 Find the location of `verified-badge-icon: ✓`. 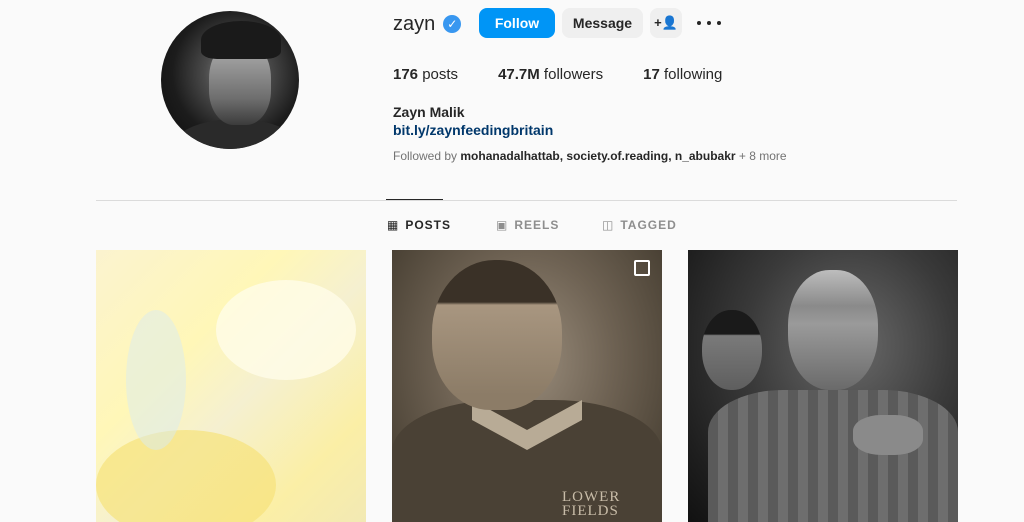

verified-badge-icon: ✓ is located at coordinates (452, 24).